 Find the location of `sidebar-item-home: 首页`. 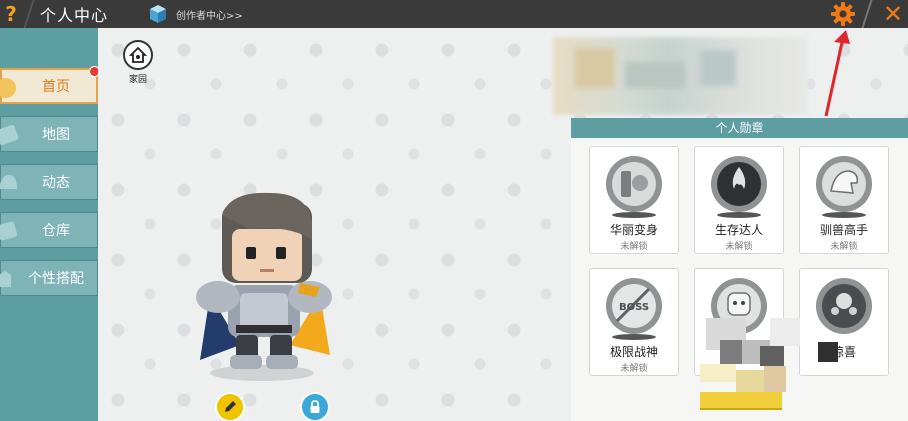

sidebar-item-home: 首页 is located at coordinates (50, 85).